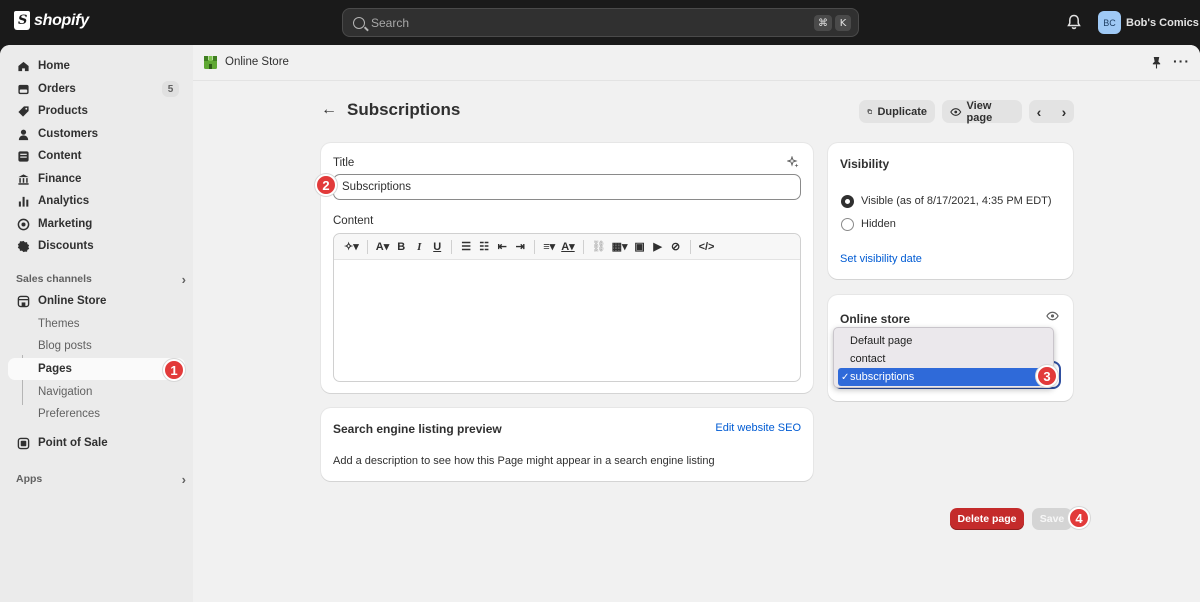  Describe the element at coordinates (96, 179) in the screenshot. I see `sidebar-item-finance: Finance` at that location.